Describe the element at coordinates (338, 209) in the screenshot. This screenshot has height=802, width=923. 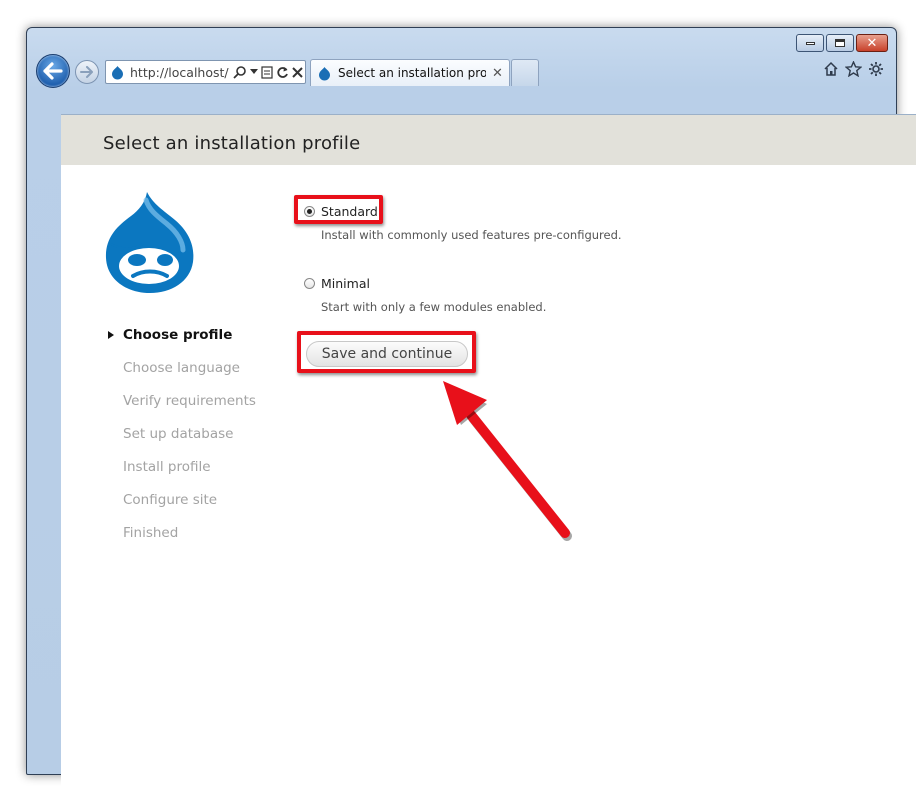
I see `standard-highlight-box` at that location.